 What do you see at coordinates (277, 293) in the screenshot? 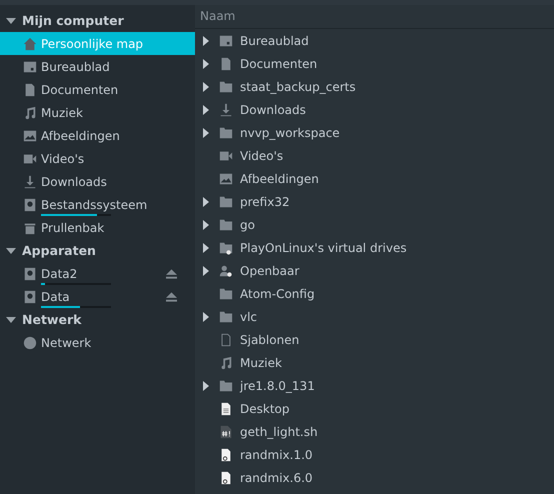
I see `file-name: Atom-Config` at bounding box center [277, 293].